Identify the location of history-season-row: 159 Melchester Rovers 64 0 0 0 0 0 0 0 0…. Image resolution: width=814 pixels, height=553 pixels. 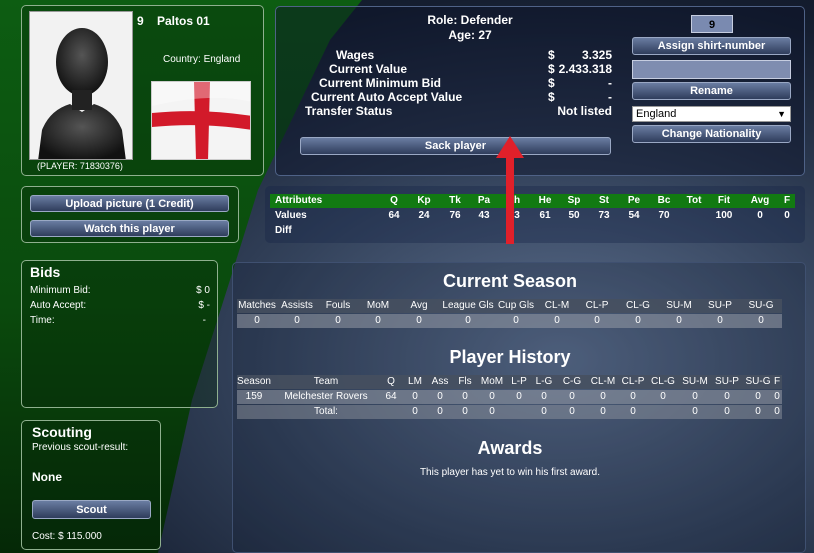
(407, 398).